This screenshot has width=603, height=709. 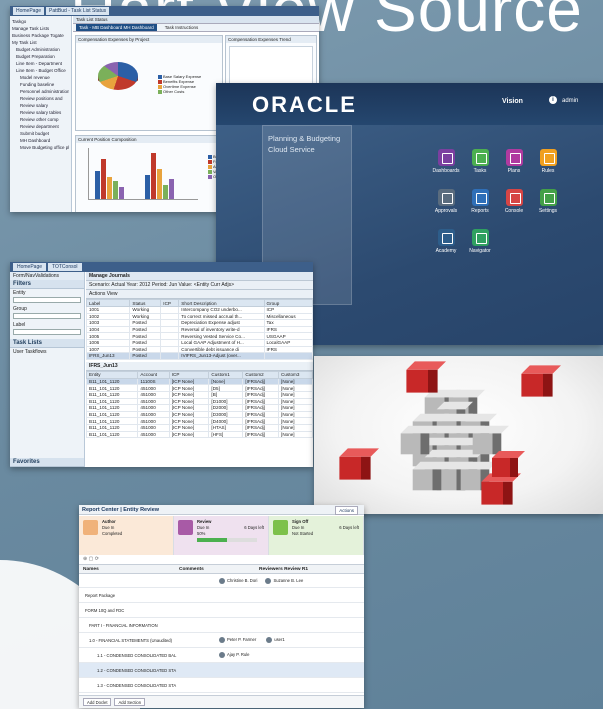 I want to click on tile-navigator: Navigator, so click(x=480, y=241).